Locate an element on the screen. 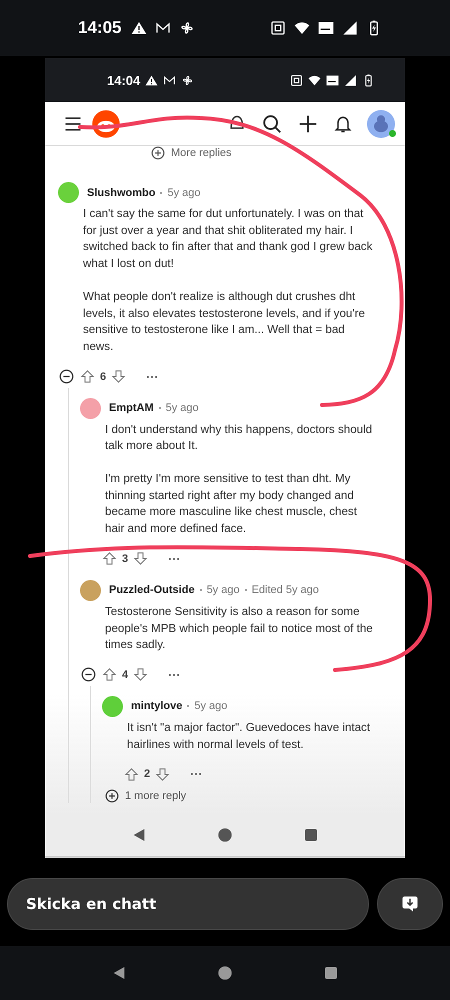  vote-count: 4 is located at coordinates (125, 674).